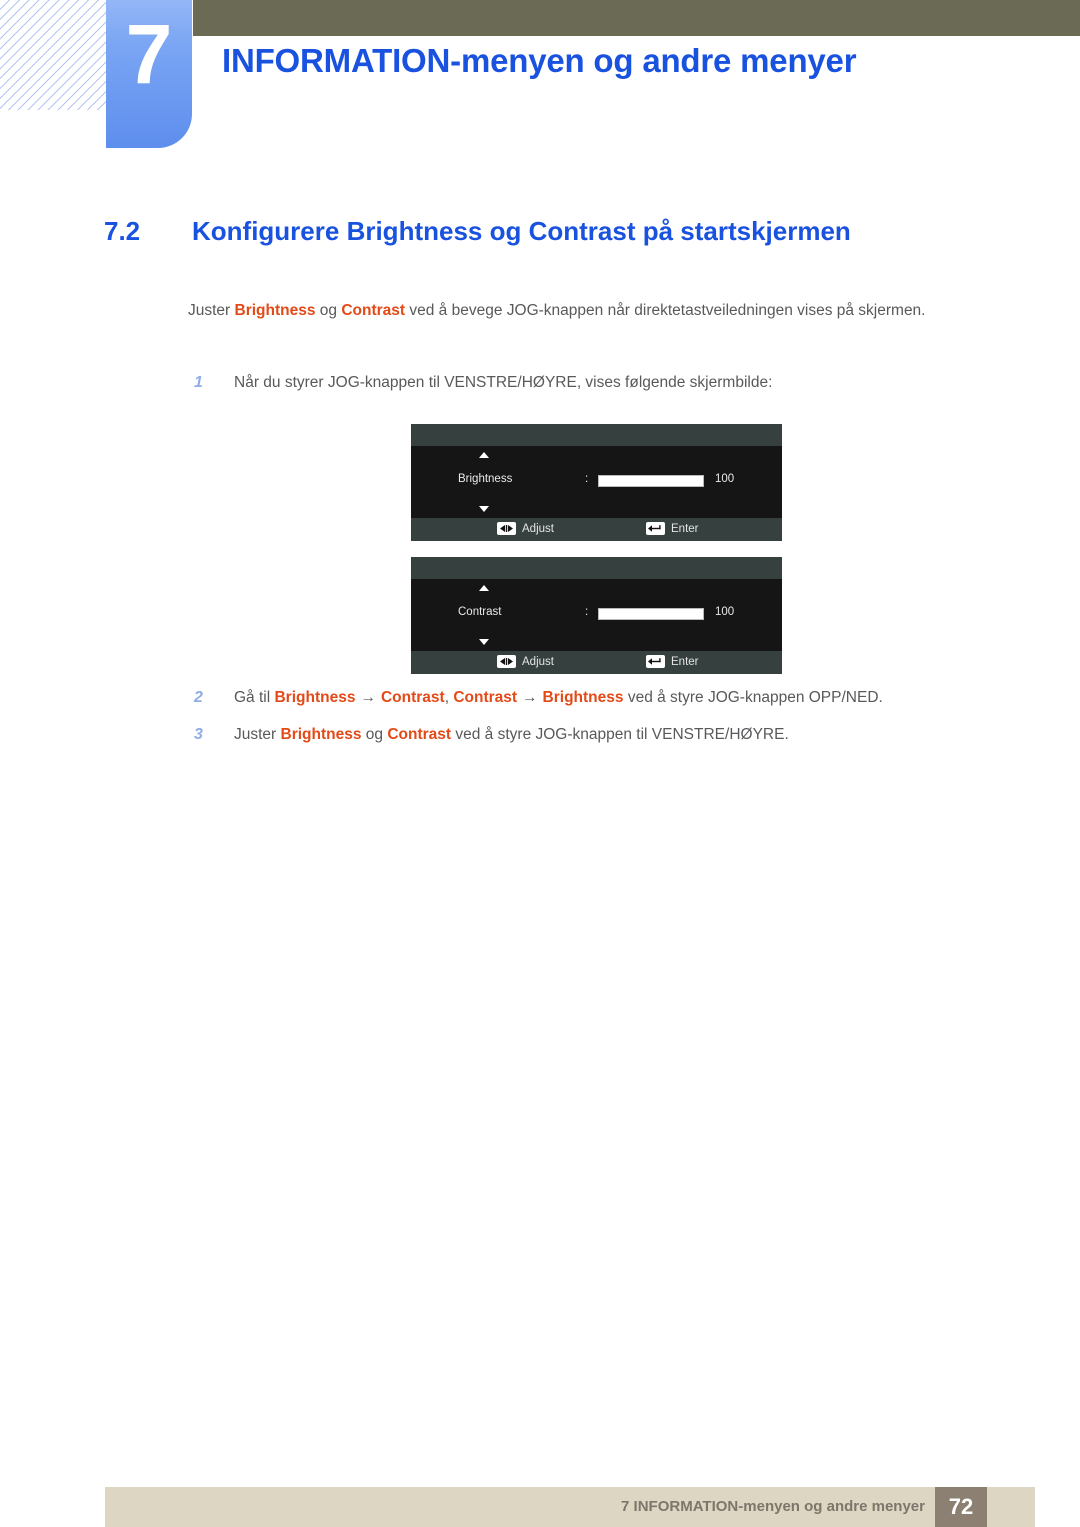 Image resolution: width=1080 pixels, height=1527 pixels. I want to click on osd-setting-row: Brightness : 100, so click(596, 482).